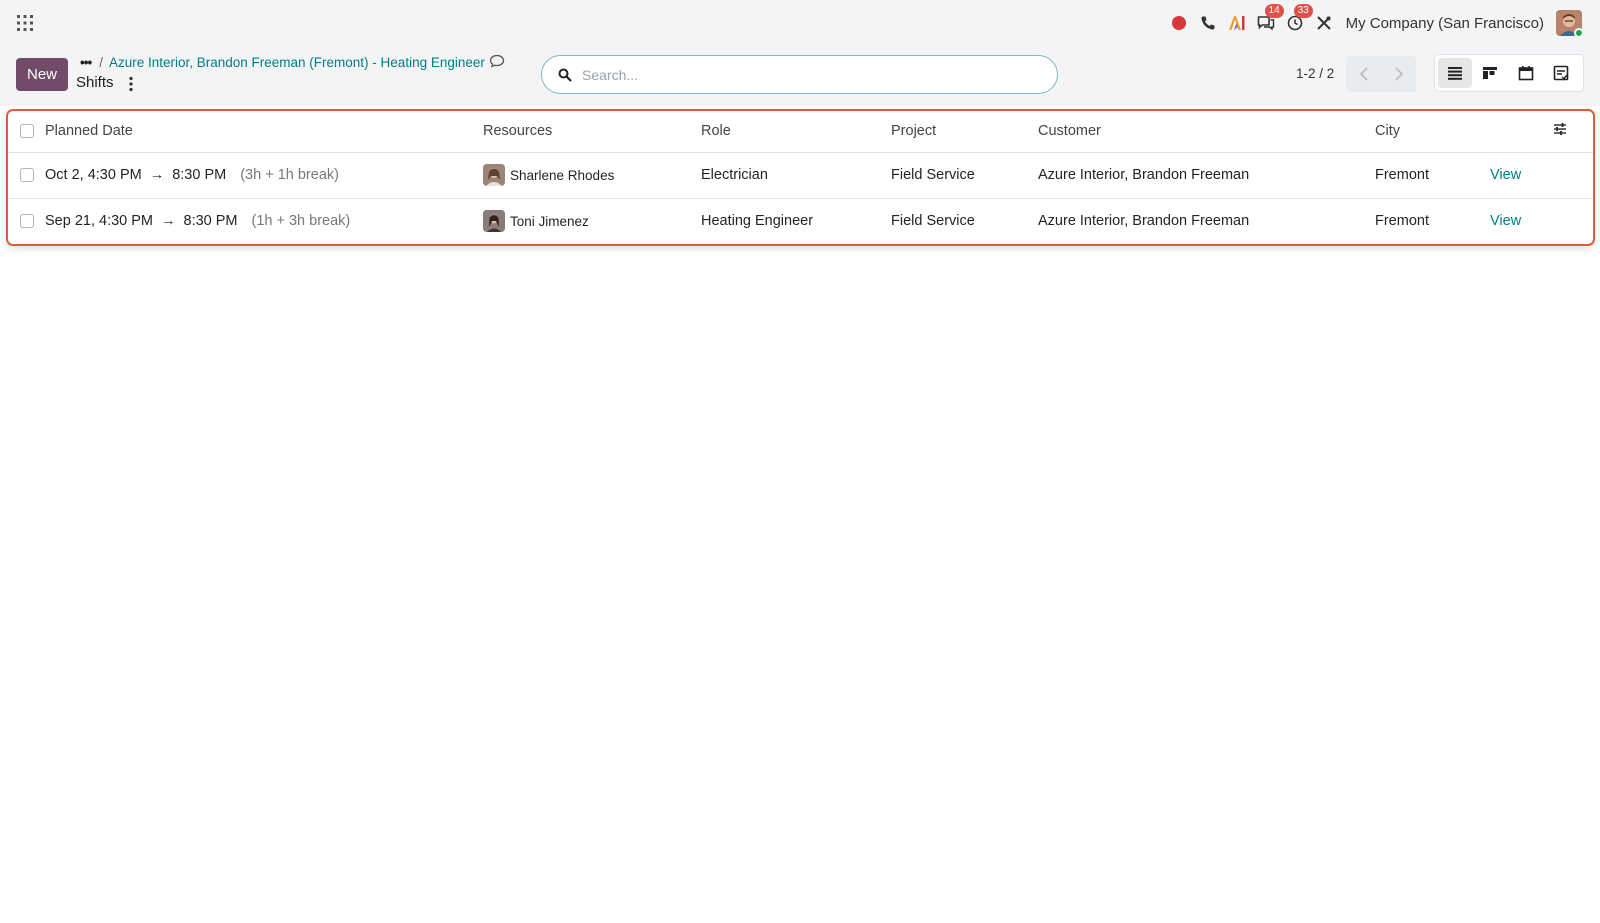 Image resolution: width=1600 pixels, height=923 pixels. Describe the element at coordinates (1560, 129) in the screenshot. I see `optional-columns-icon` at that location.